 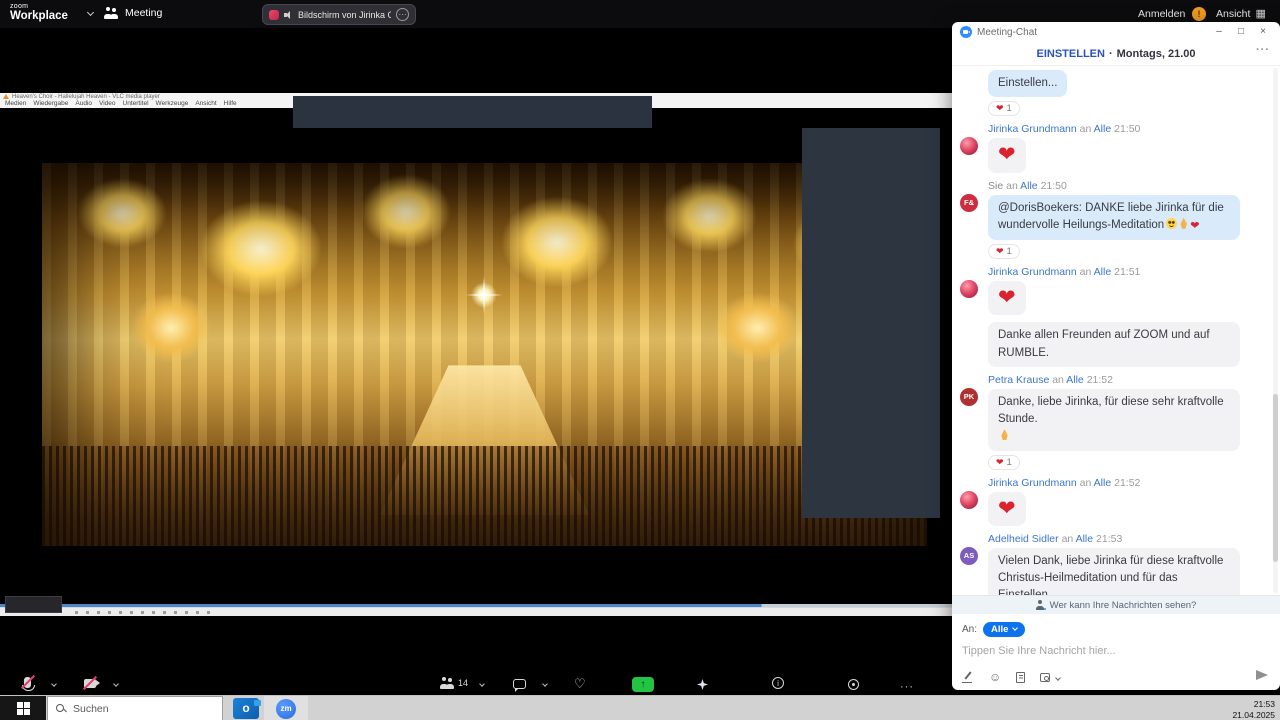 What do you see at coordinates (476, 611) in the screenshot?
I see `vlc-control-bar` at bounding box center [476, 611].